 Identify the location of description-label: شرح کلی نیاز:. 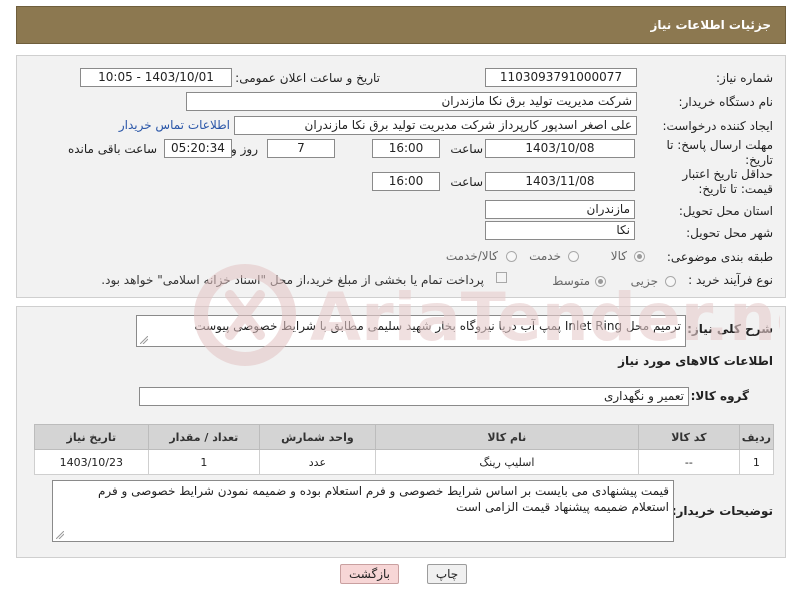
(730, 329).